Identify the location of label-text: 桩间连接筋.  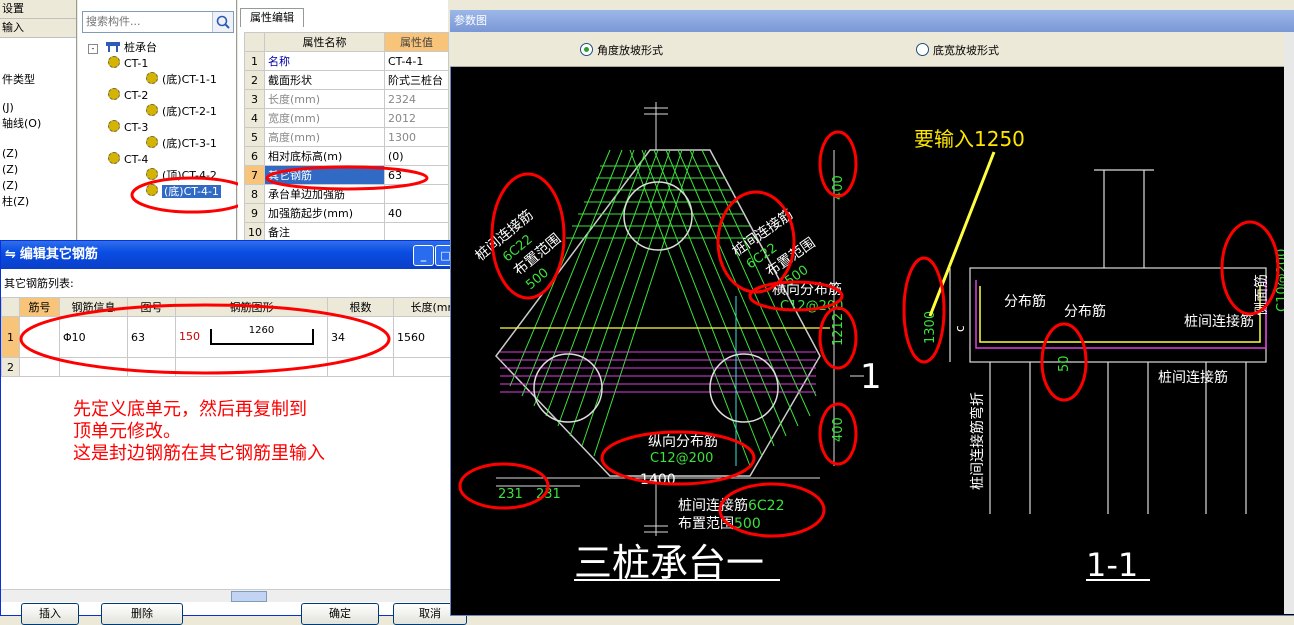
(713, 505).